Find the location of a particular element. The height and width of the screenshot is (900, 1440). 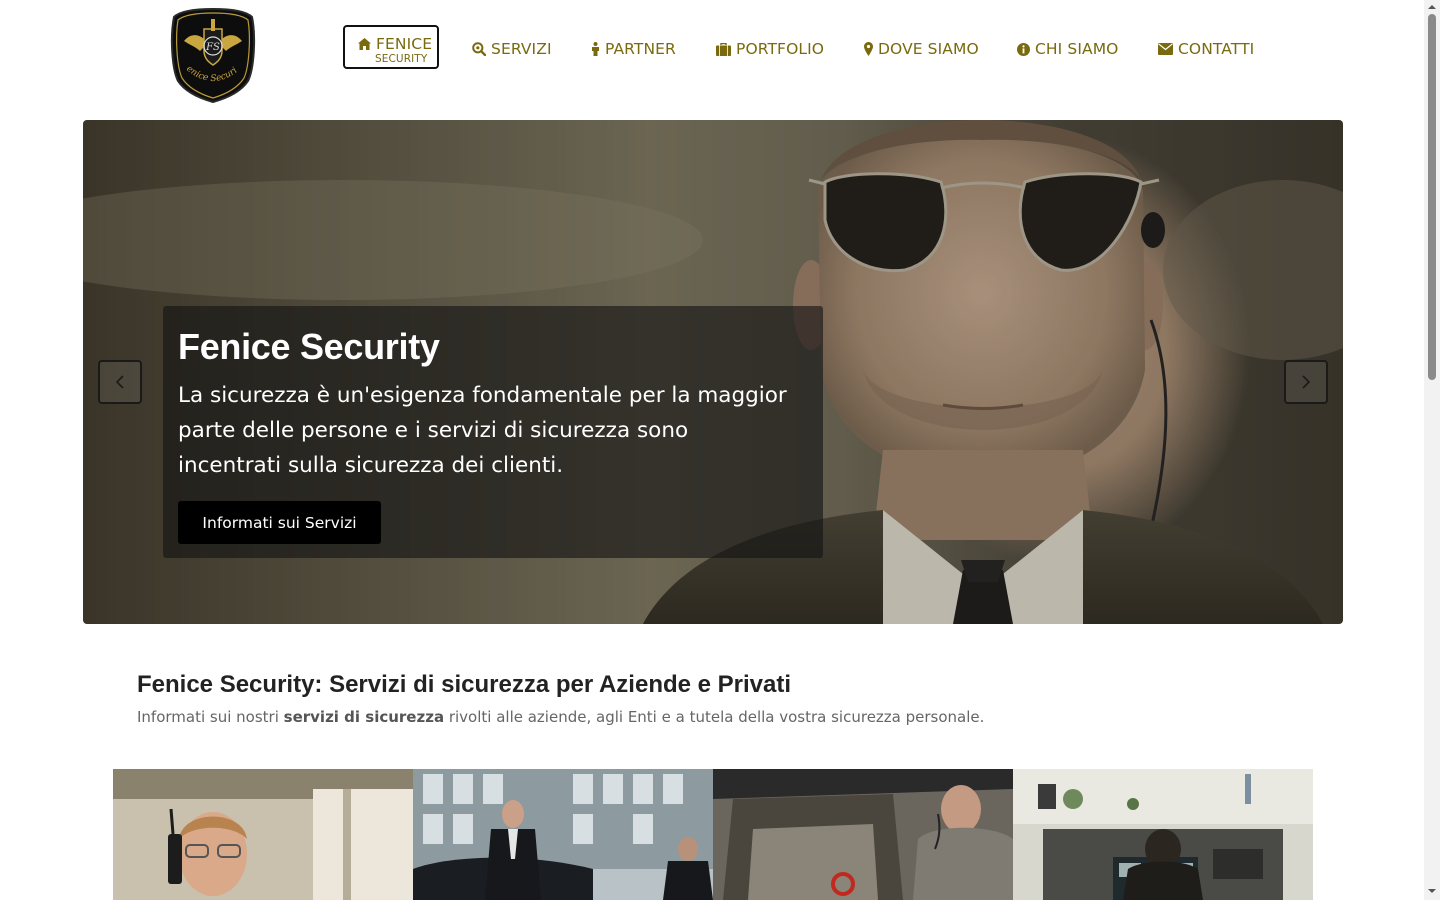

carousel-next-button is located at coordinates (1306, 382).